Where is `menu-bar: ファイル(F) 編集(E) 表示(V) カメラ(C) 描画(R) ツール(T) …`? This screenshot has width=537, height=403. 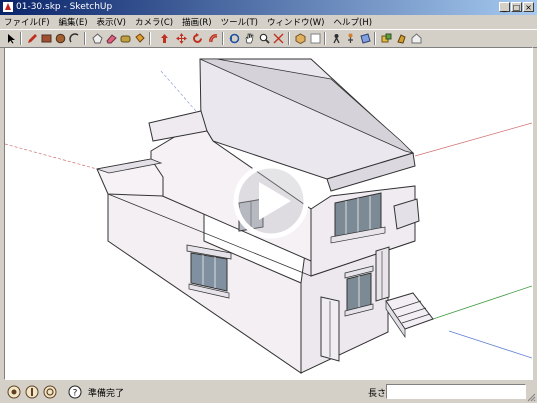 menu-bar: ファイル(F) 編集(E) 表示(V) カメラ(C) 描画(R) ツール(T) … is located at coordinates (268, 21).